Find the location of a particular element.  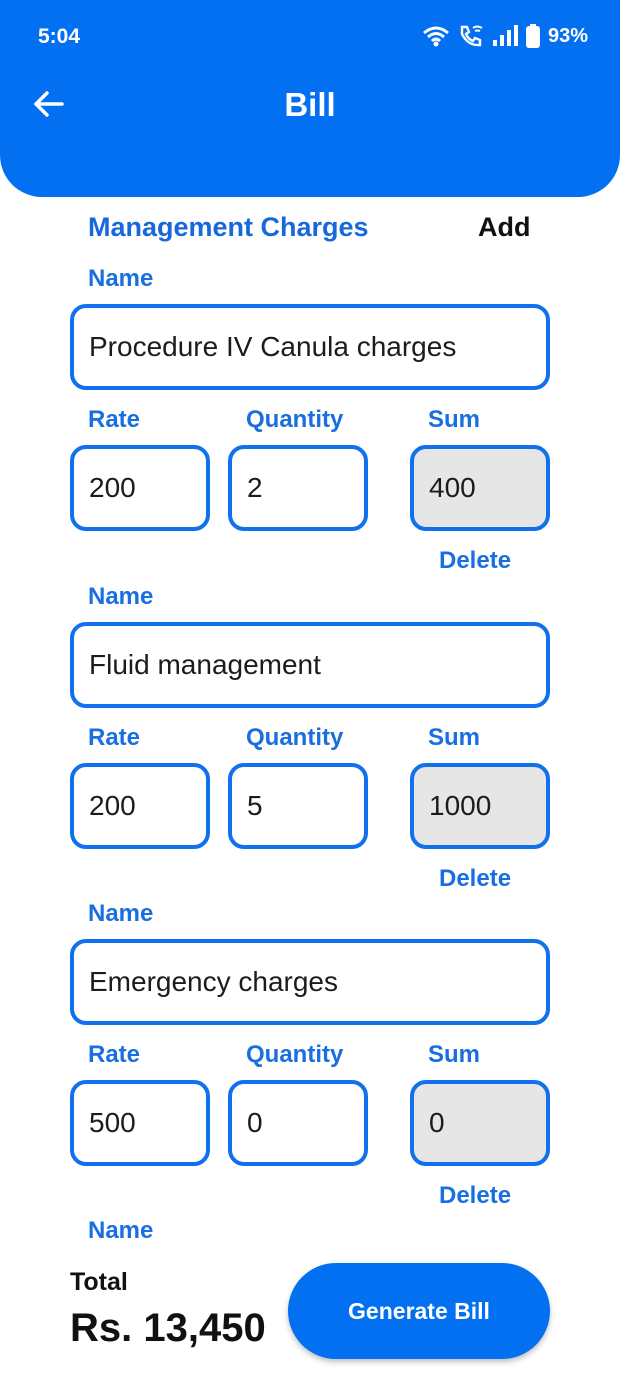

generate-bill-button: Generate Bill is located at coordinates (419, 1311).